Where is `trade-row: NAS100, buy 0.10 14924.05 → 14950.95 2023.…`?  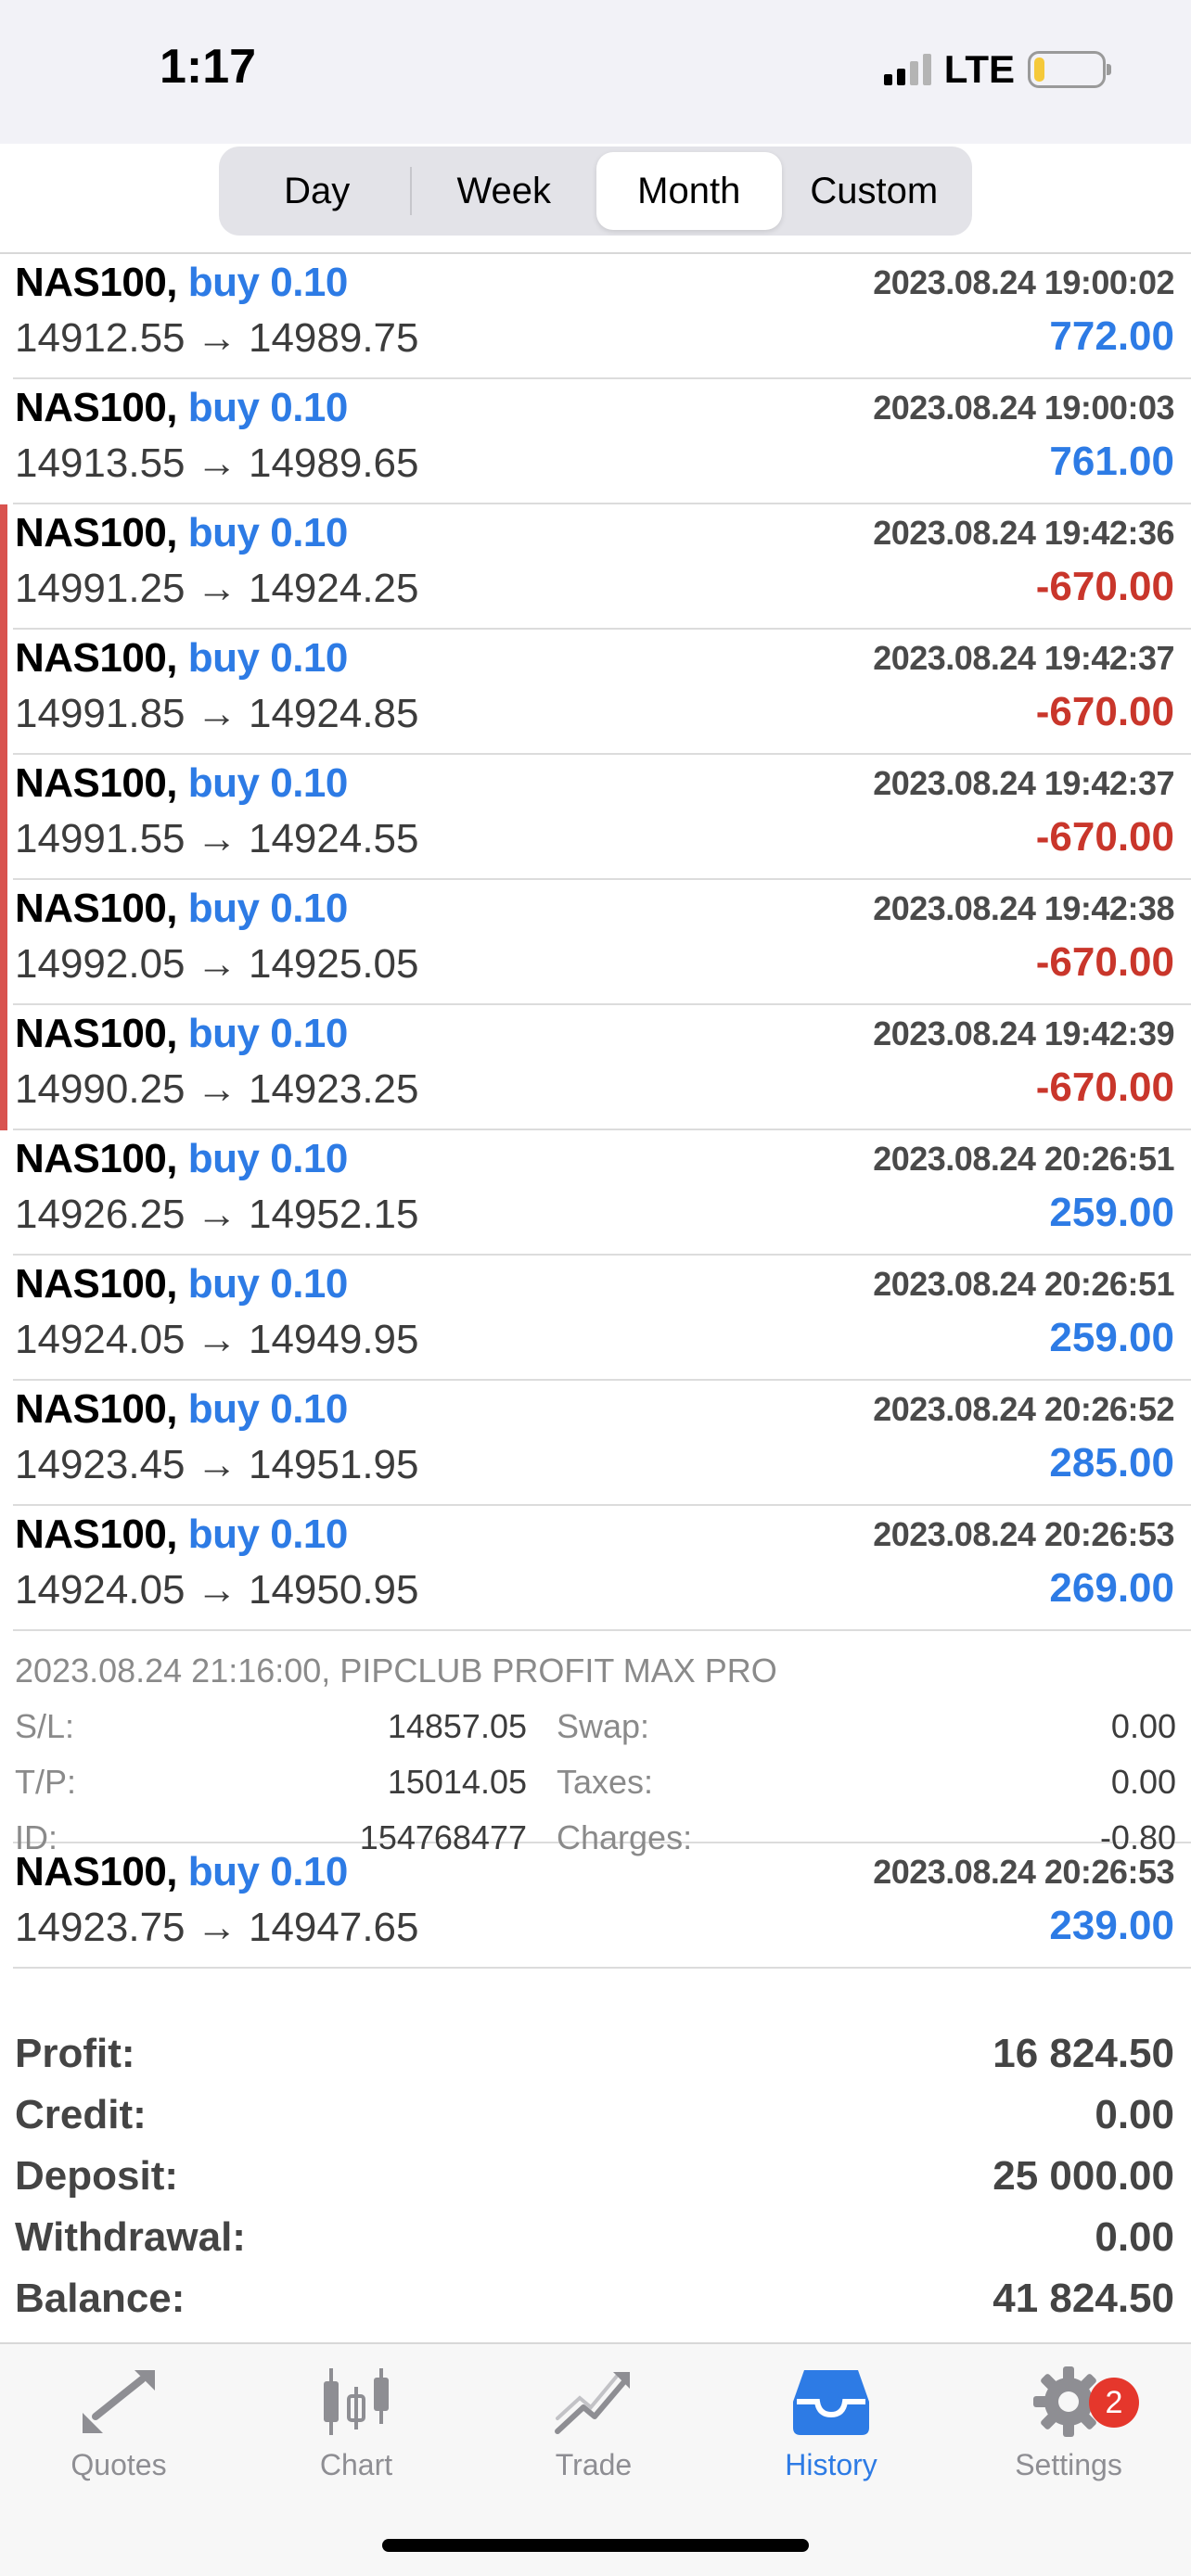 trade-row: NAS100, buy 0.10 14924.05 → 14950.95 2023.… is located at coordinates (602, 1568).